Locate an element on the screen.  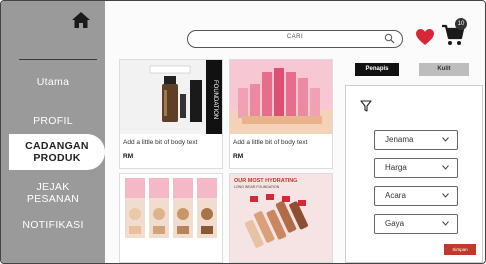
sidebar-item-label: Utama is located at coordinates (53, 82).